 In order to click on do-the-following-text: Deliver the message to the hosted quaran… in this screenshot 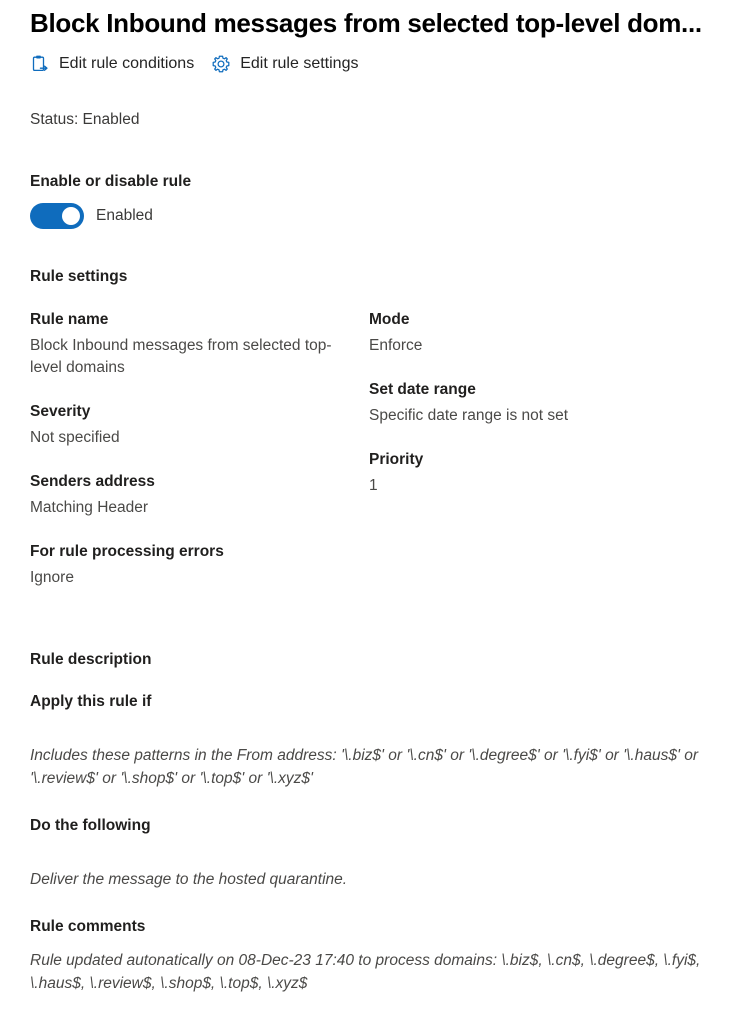, I will do `click(189, 879)`.